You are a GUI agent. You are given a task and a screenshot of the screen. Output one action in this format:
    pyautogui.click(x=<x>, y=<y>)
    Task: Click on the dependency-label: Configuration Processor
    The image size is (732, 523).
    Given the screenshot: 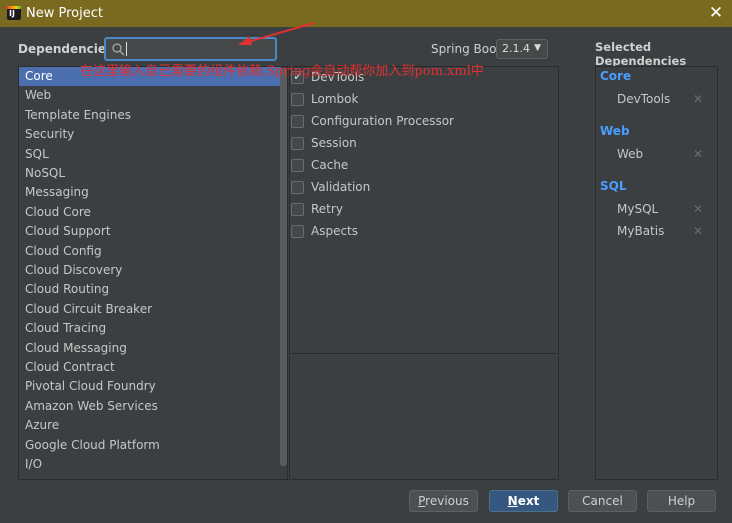 What is the action you would take?
    pyautogui.click(x=382, y=121)
    